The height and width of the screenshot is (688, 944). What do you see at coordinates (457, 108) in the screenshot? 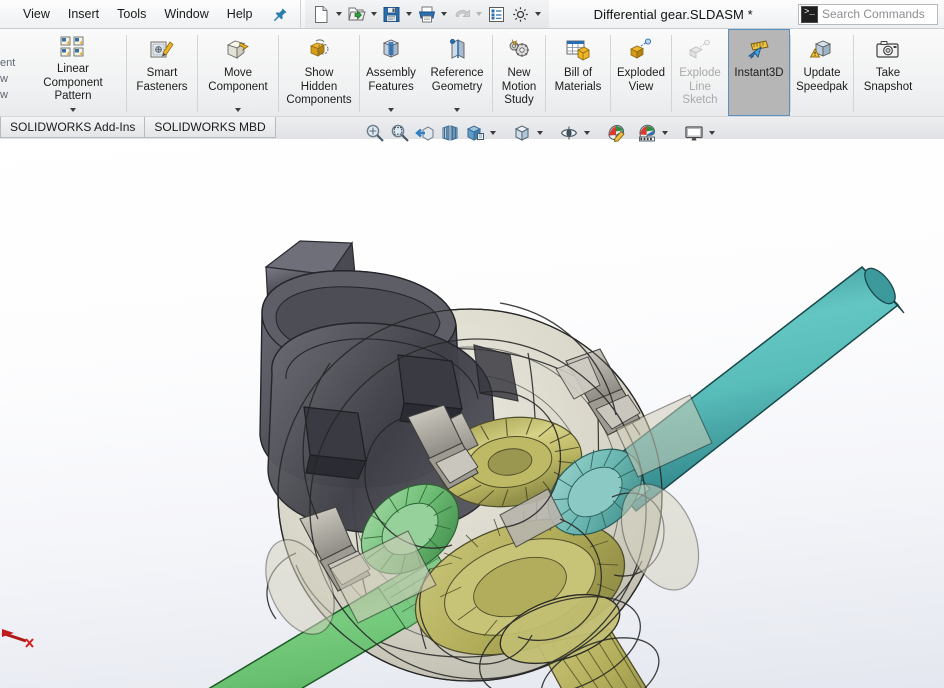
I see `reference-geometry-dropdown` at bounding box center [457, 108].